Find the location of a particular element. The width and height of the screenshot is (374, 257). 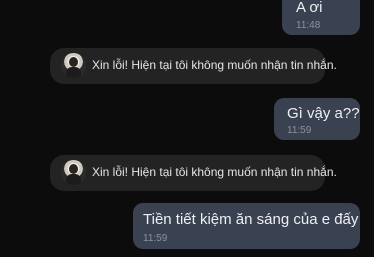

message-time: 11:48 is located at coordinates (308, 25).